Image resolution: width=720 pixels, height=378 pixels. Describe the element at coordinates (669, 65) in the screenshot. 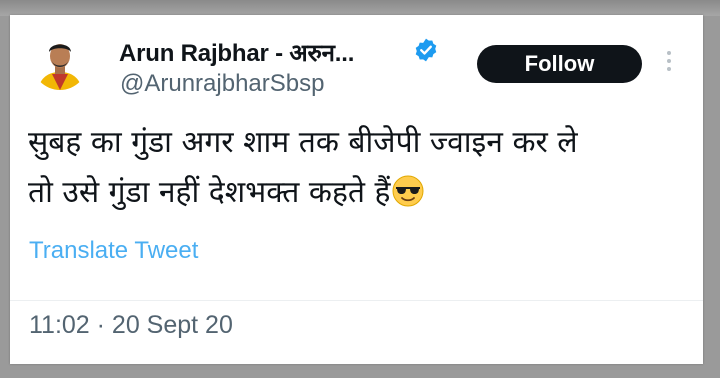

I see `more-options-icon` at that location.